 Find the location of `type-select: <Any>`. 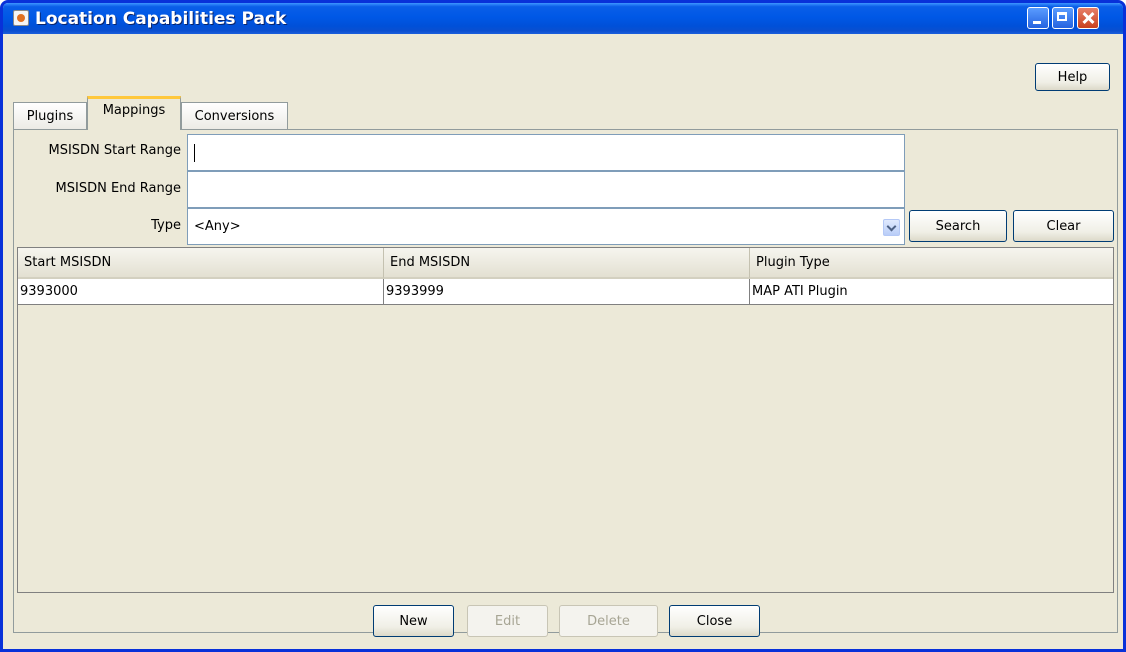

type-select: <Any> is located at coordinates (546, 226).